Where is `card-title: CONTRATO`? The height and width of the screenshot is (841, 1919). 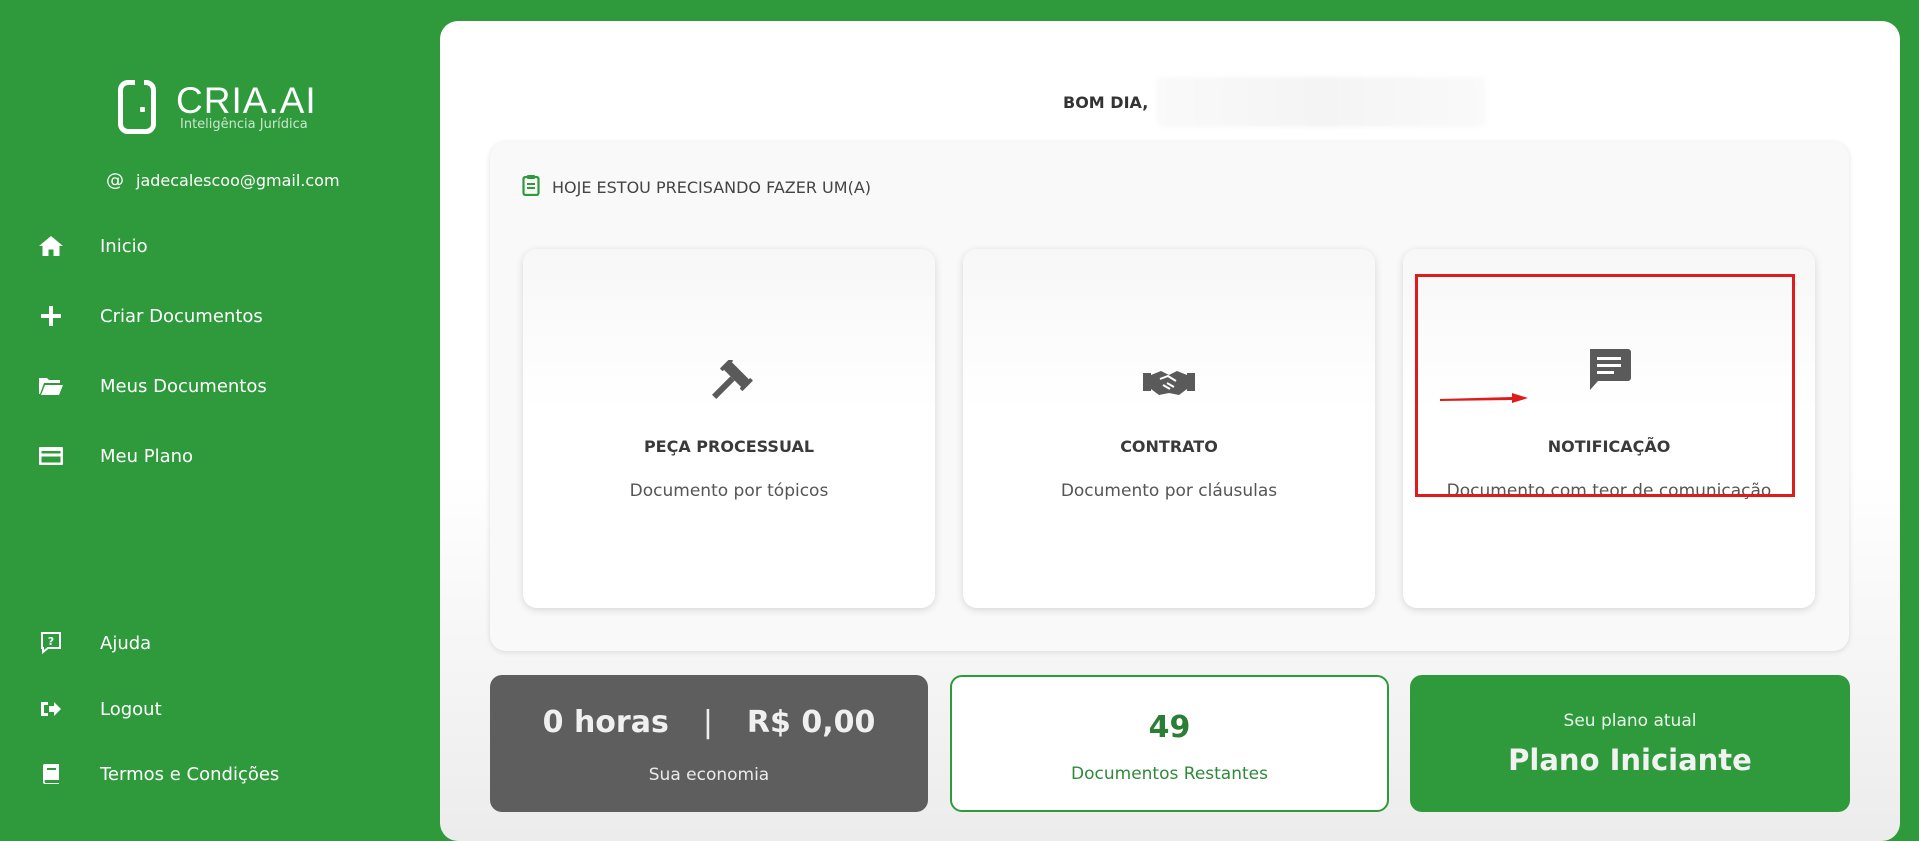 card-title: CONTRATO is located at coordinates (1169, 446).